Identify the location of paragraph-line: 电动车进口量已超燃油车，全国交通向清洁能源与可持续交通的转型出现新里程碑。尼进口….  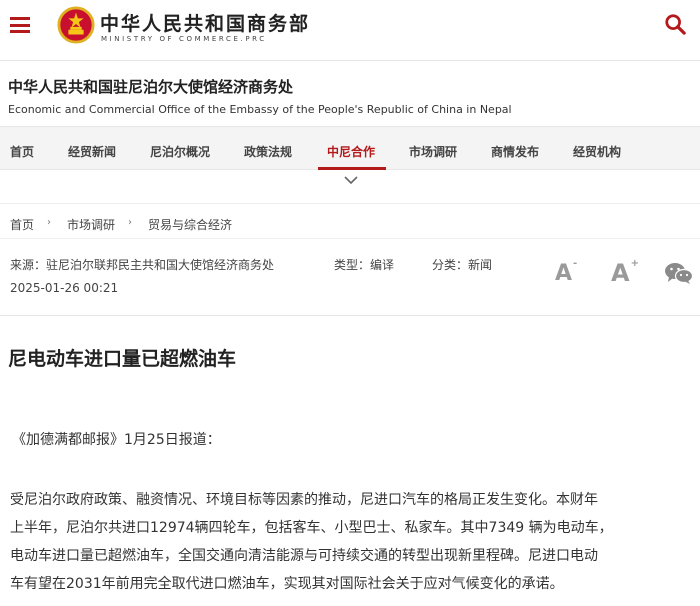
(304, 556).